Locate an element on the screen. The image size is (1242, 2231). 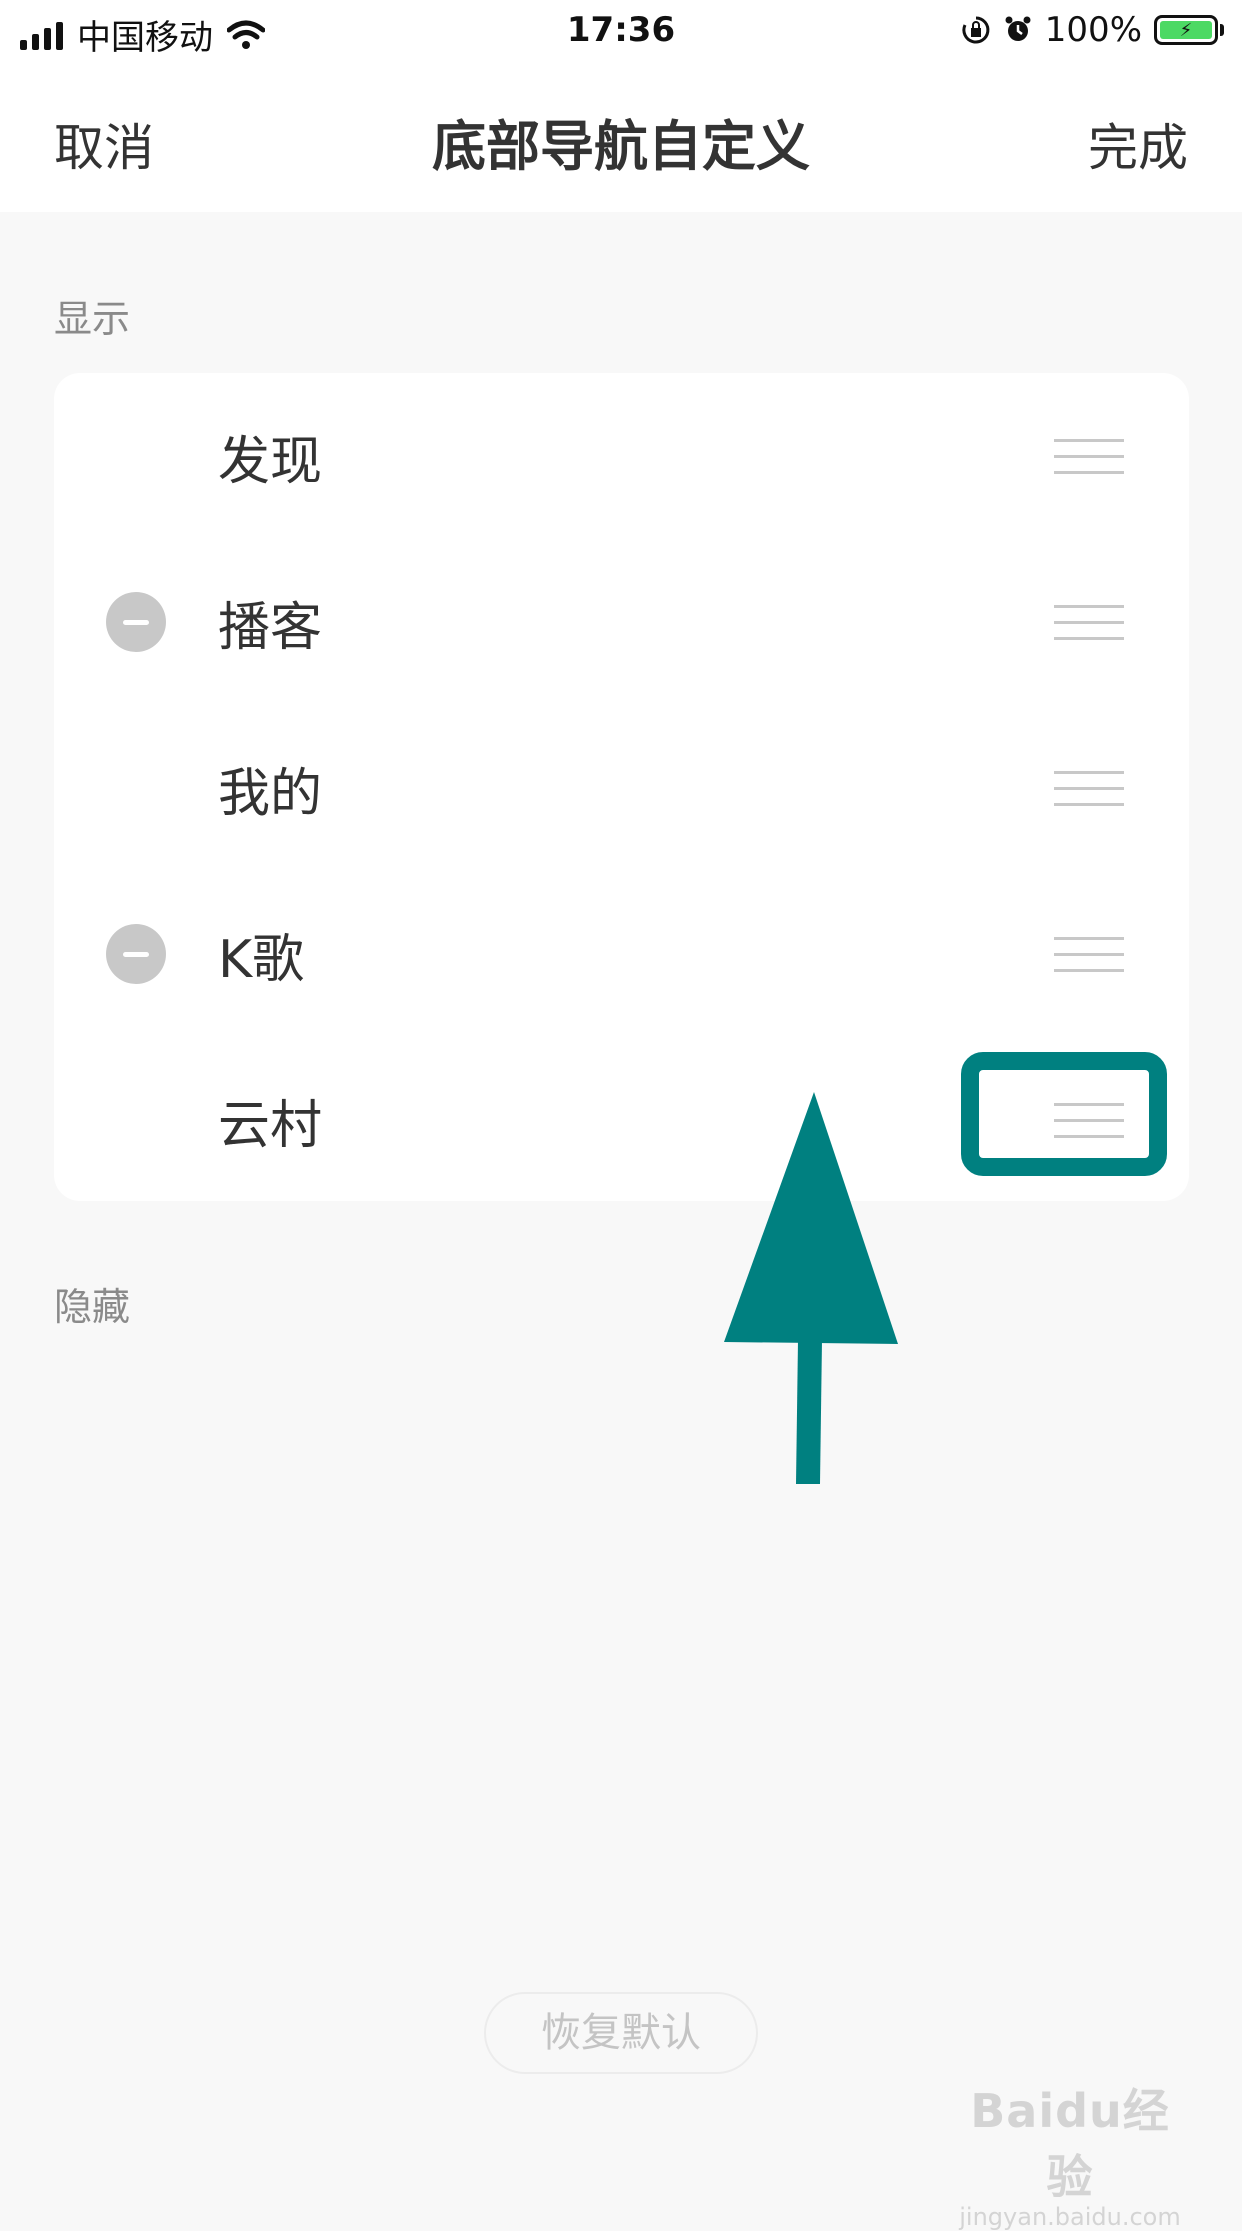
orientation-lock-icon is located at coordinates (976, 30).